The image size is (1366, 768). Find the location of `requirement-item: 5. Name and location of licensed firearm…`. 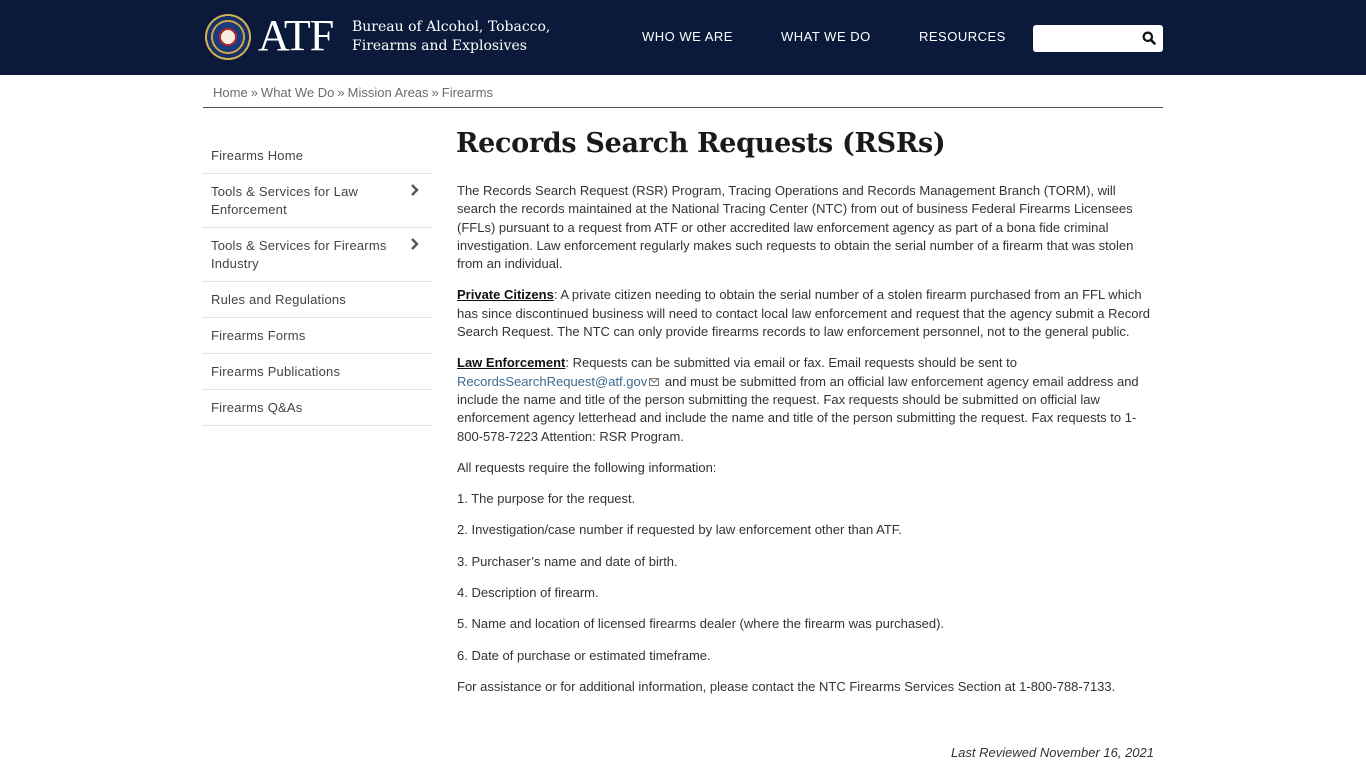

requirement-item: 5. Name and location of licensed firearm… is located at coordinates (701, 624).